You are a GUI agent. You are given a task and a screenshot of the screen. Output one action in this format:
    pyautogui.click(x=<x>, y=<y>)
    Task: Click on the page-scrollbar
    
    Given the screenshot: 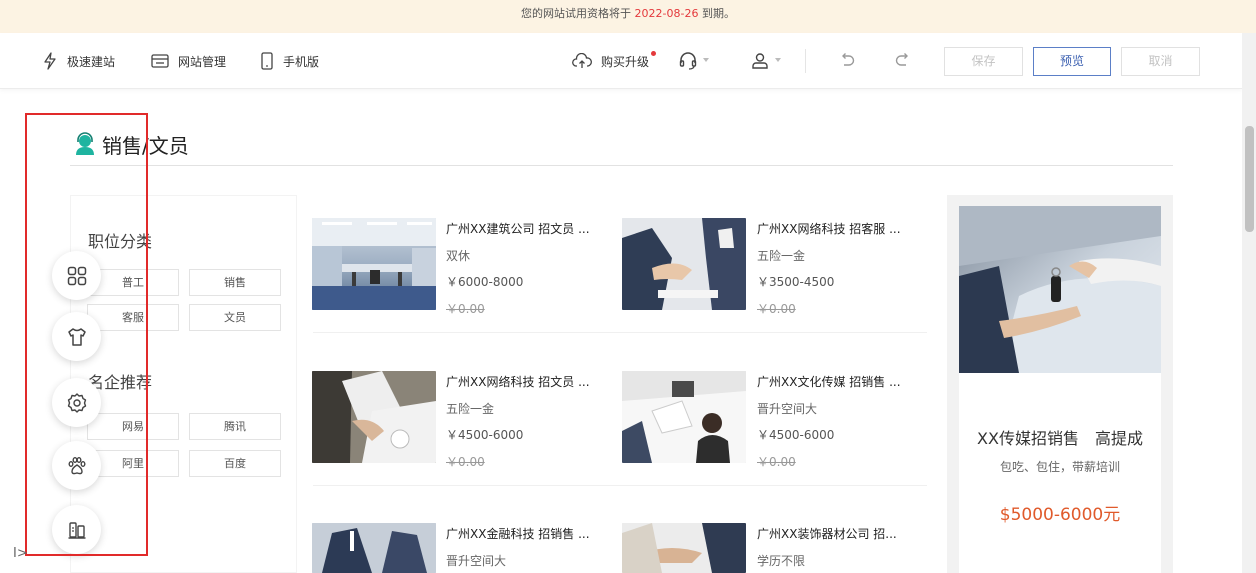 What is the action you would take?
    pyautogui.click(x=1249, y=303)
    